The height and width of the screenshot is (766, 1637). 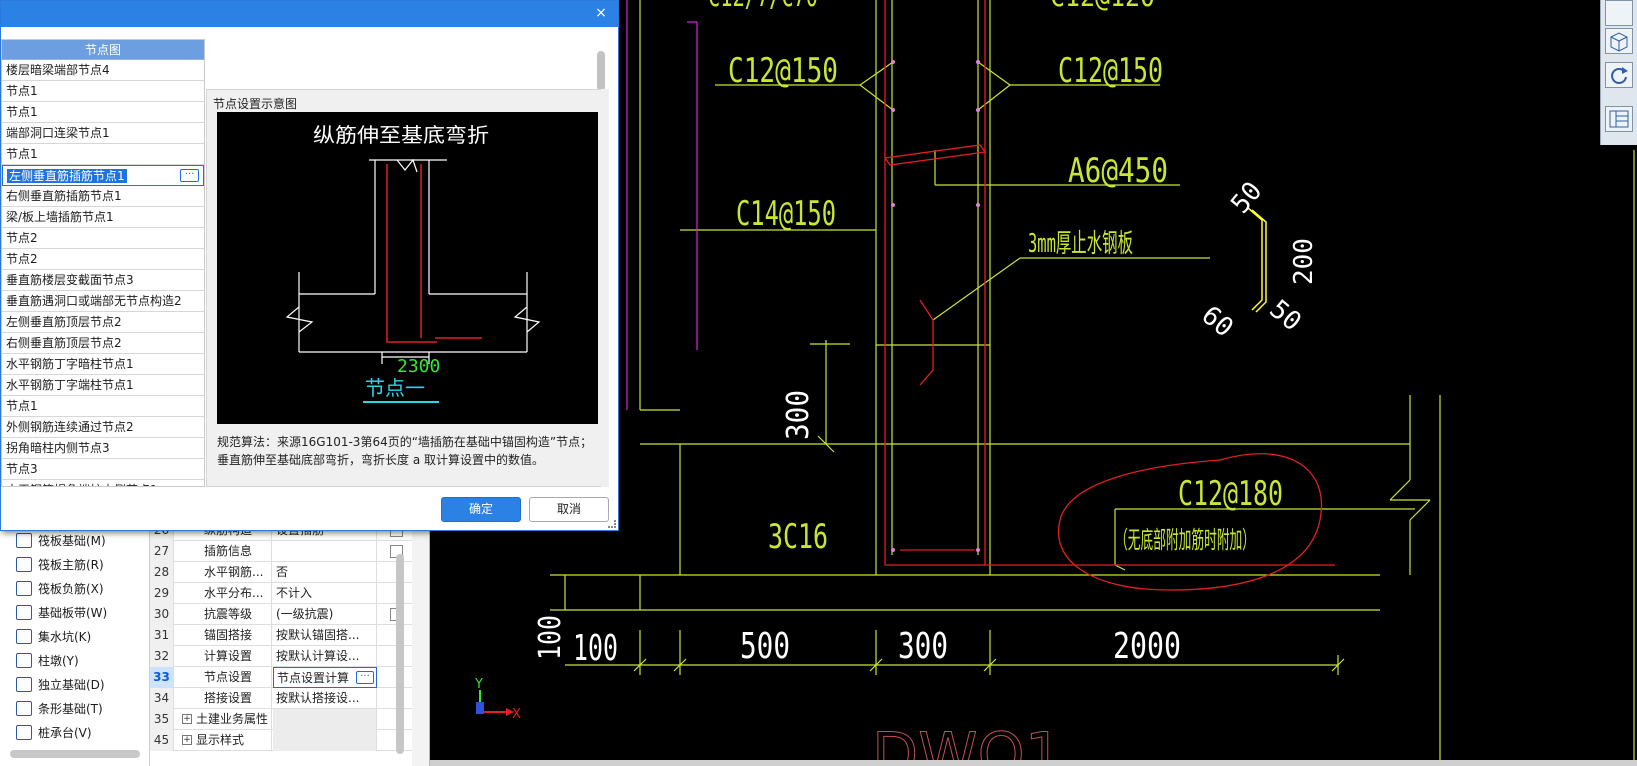 I want to click on tree-item-raft-main-rebar: 筏板主筋(R), so click(x=60, y=565).